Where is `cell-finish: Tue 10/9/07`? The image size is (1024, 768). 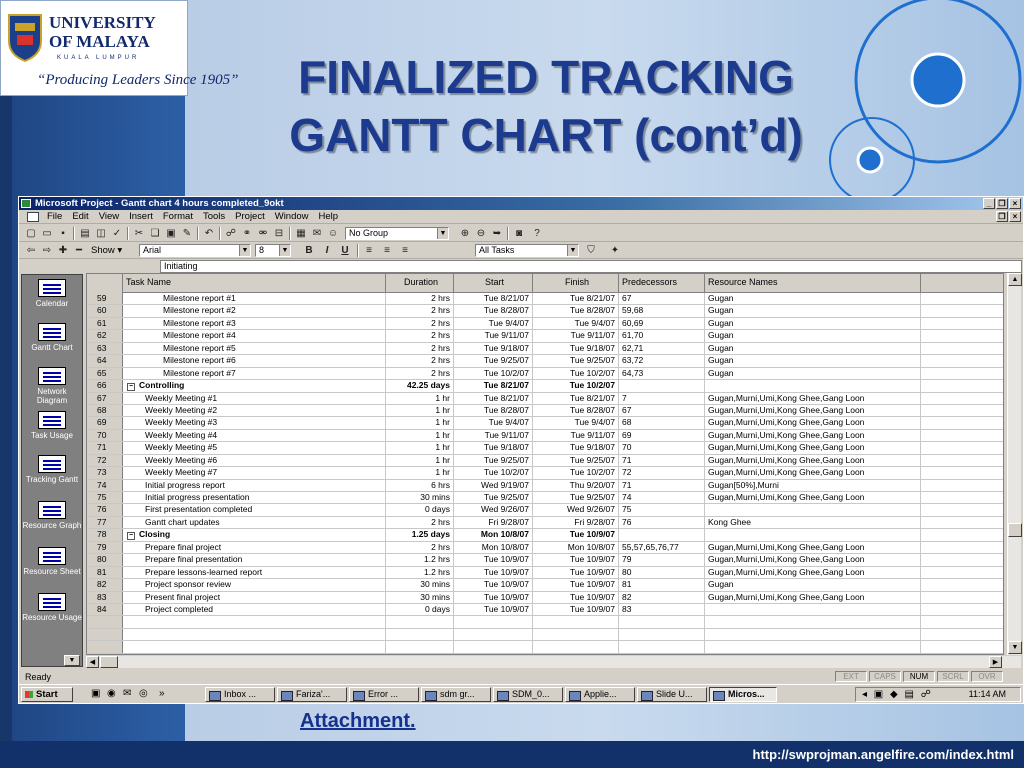
cell-finish: Tue 10/9/07 is located at coordinates (576, 572).